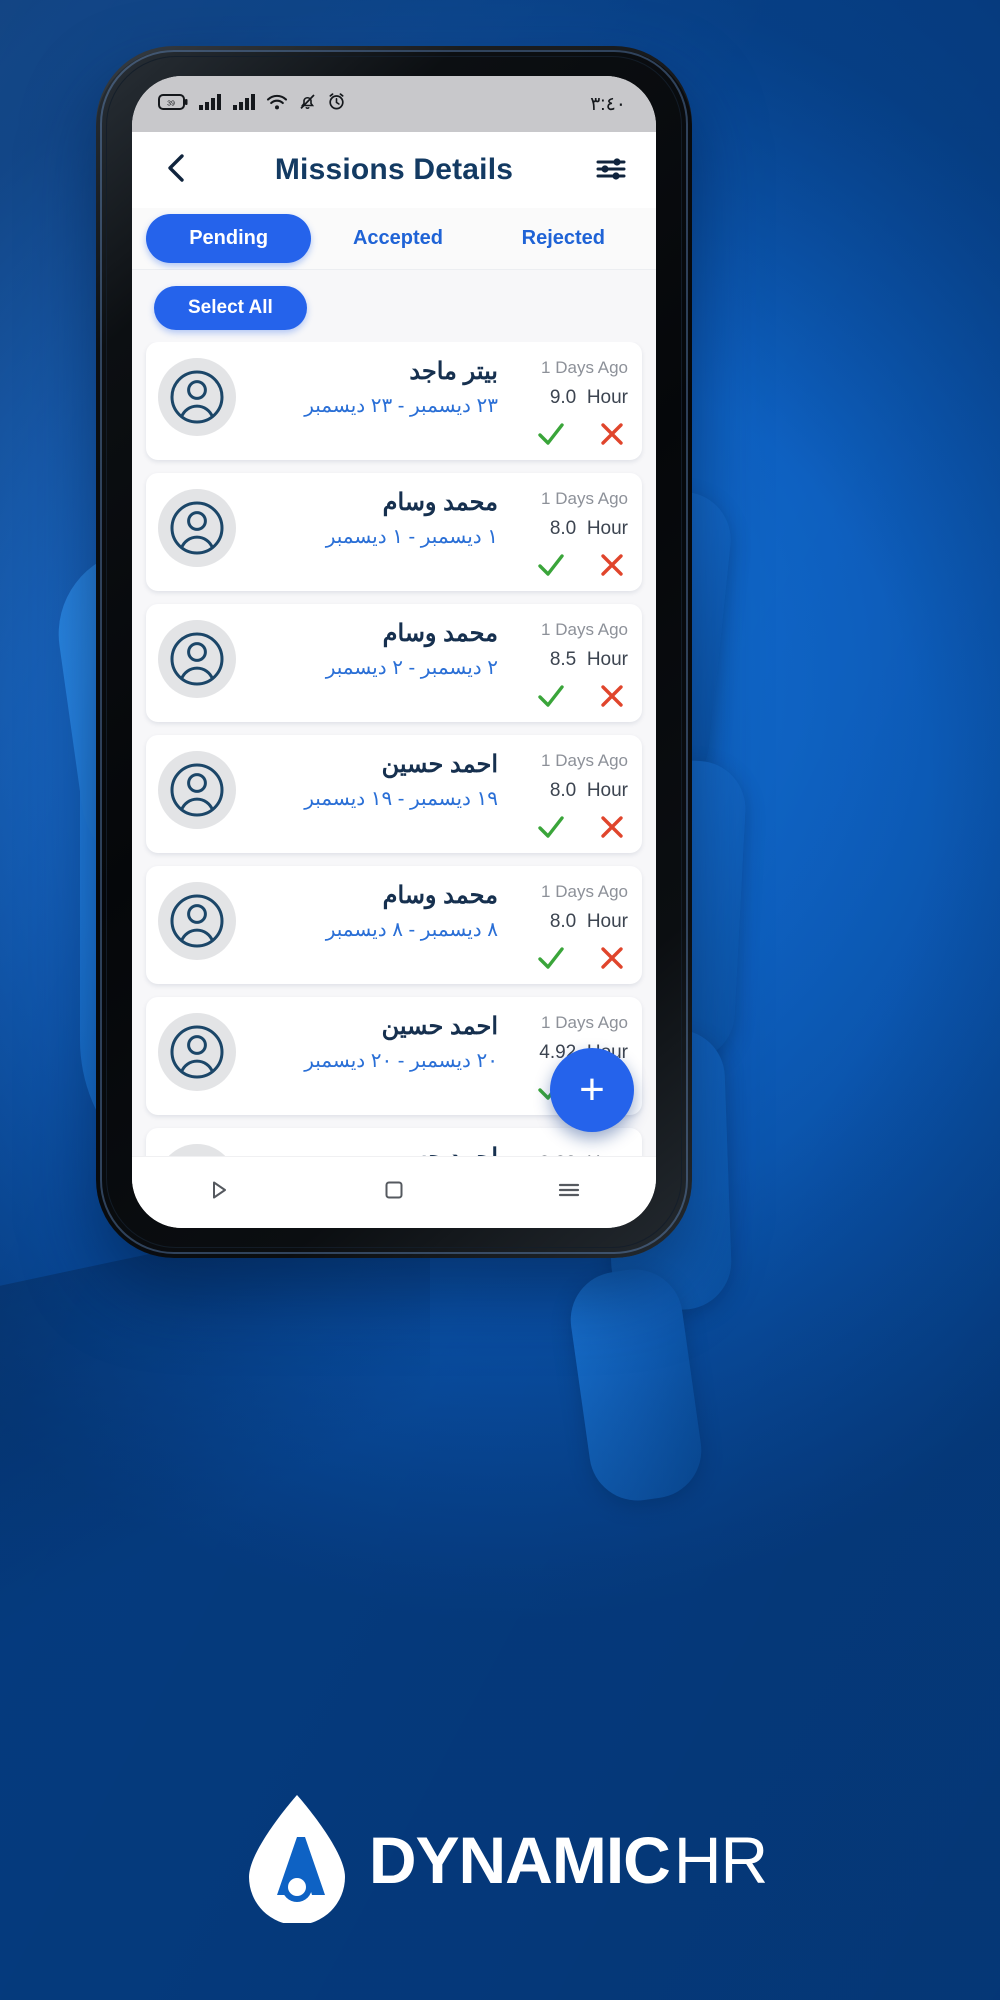 This screenshot has width=1000, height=2000. I want to click on tab-accepted: Accepted, so click(397, 238).